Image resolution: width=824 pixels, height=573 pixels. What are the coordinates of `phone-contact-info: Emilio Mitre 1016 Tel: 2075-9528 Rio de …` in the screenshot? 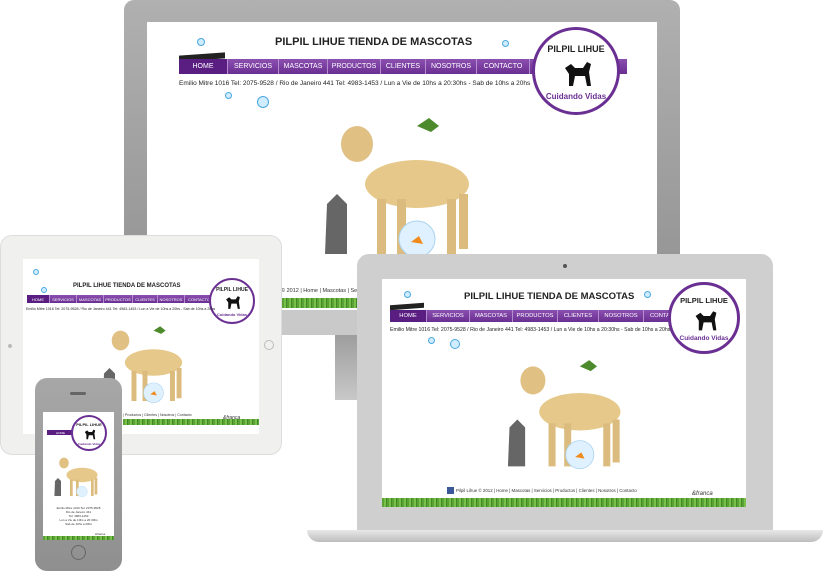 It's located at (78, 516).